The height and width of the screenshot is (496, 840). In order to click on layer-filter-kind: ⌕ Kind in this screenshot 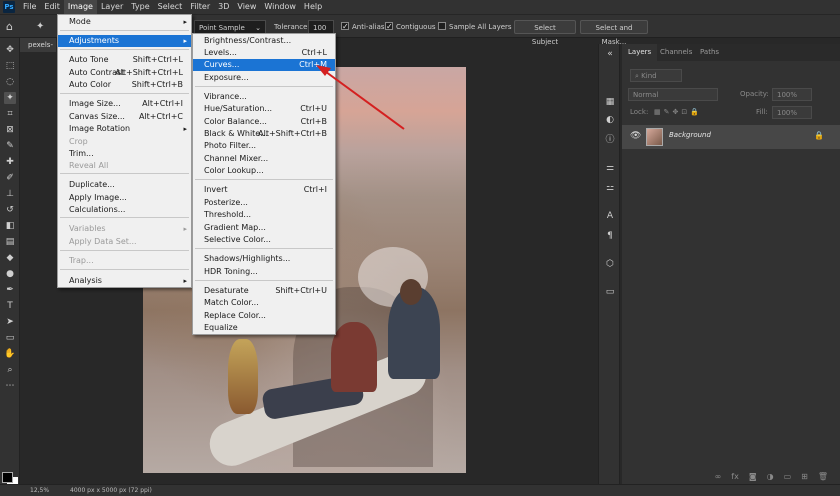, I will do `click(656, 75)`.